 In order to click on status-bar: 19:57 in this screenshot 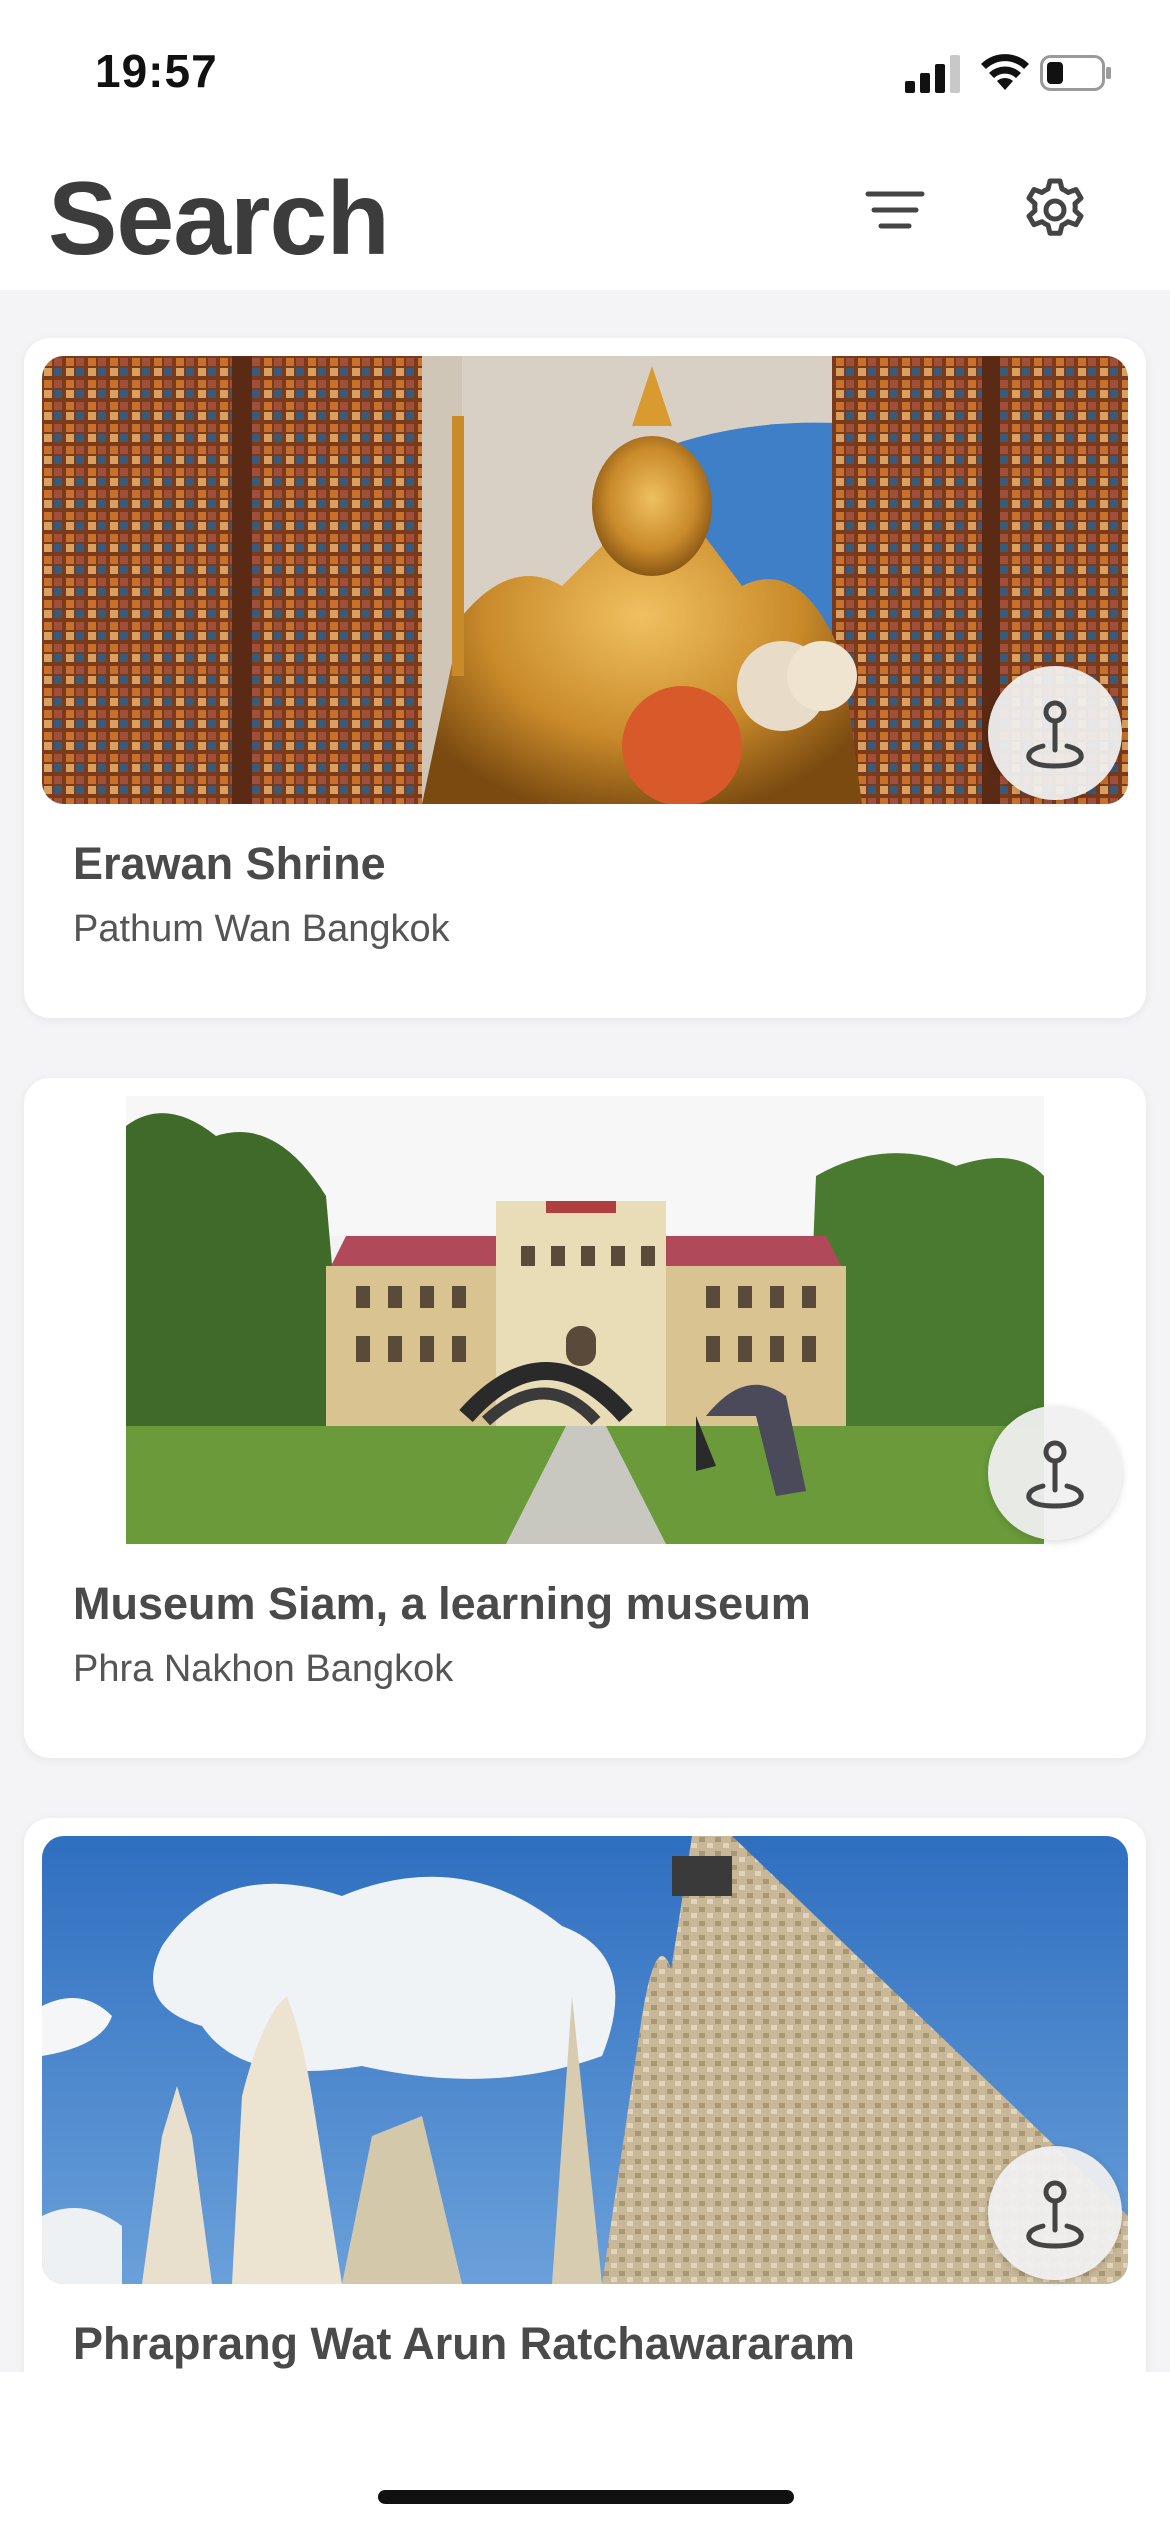, I will do `click(585, 70)`.